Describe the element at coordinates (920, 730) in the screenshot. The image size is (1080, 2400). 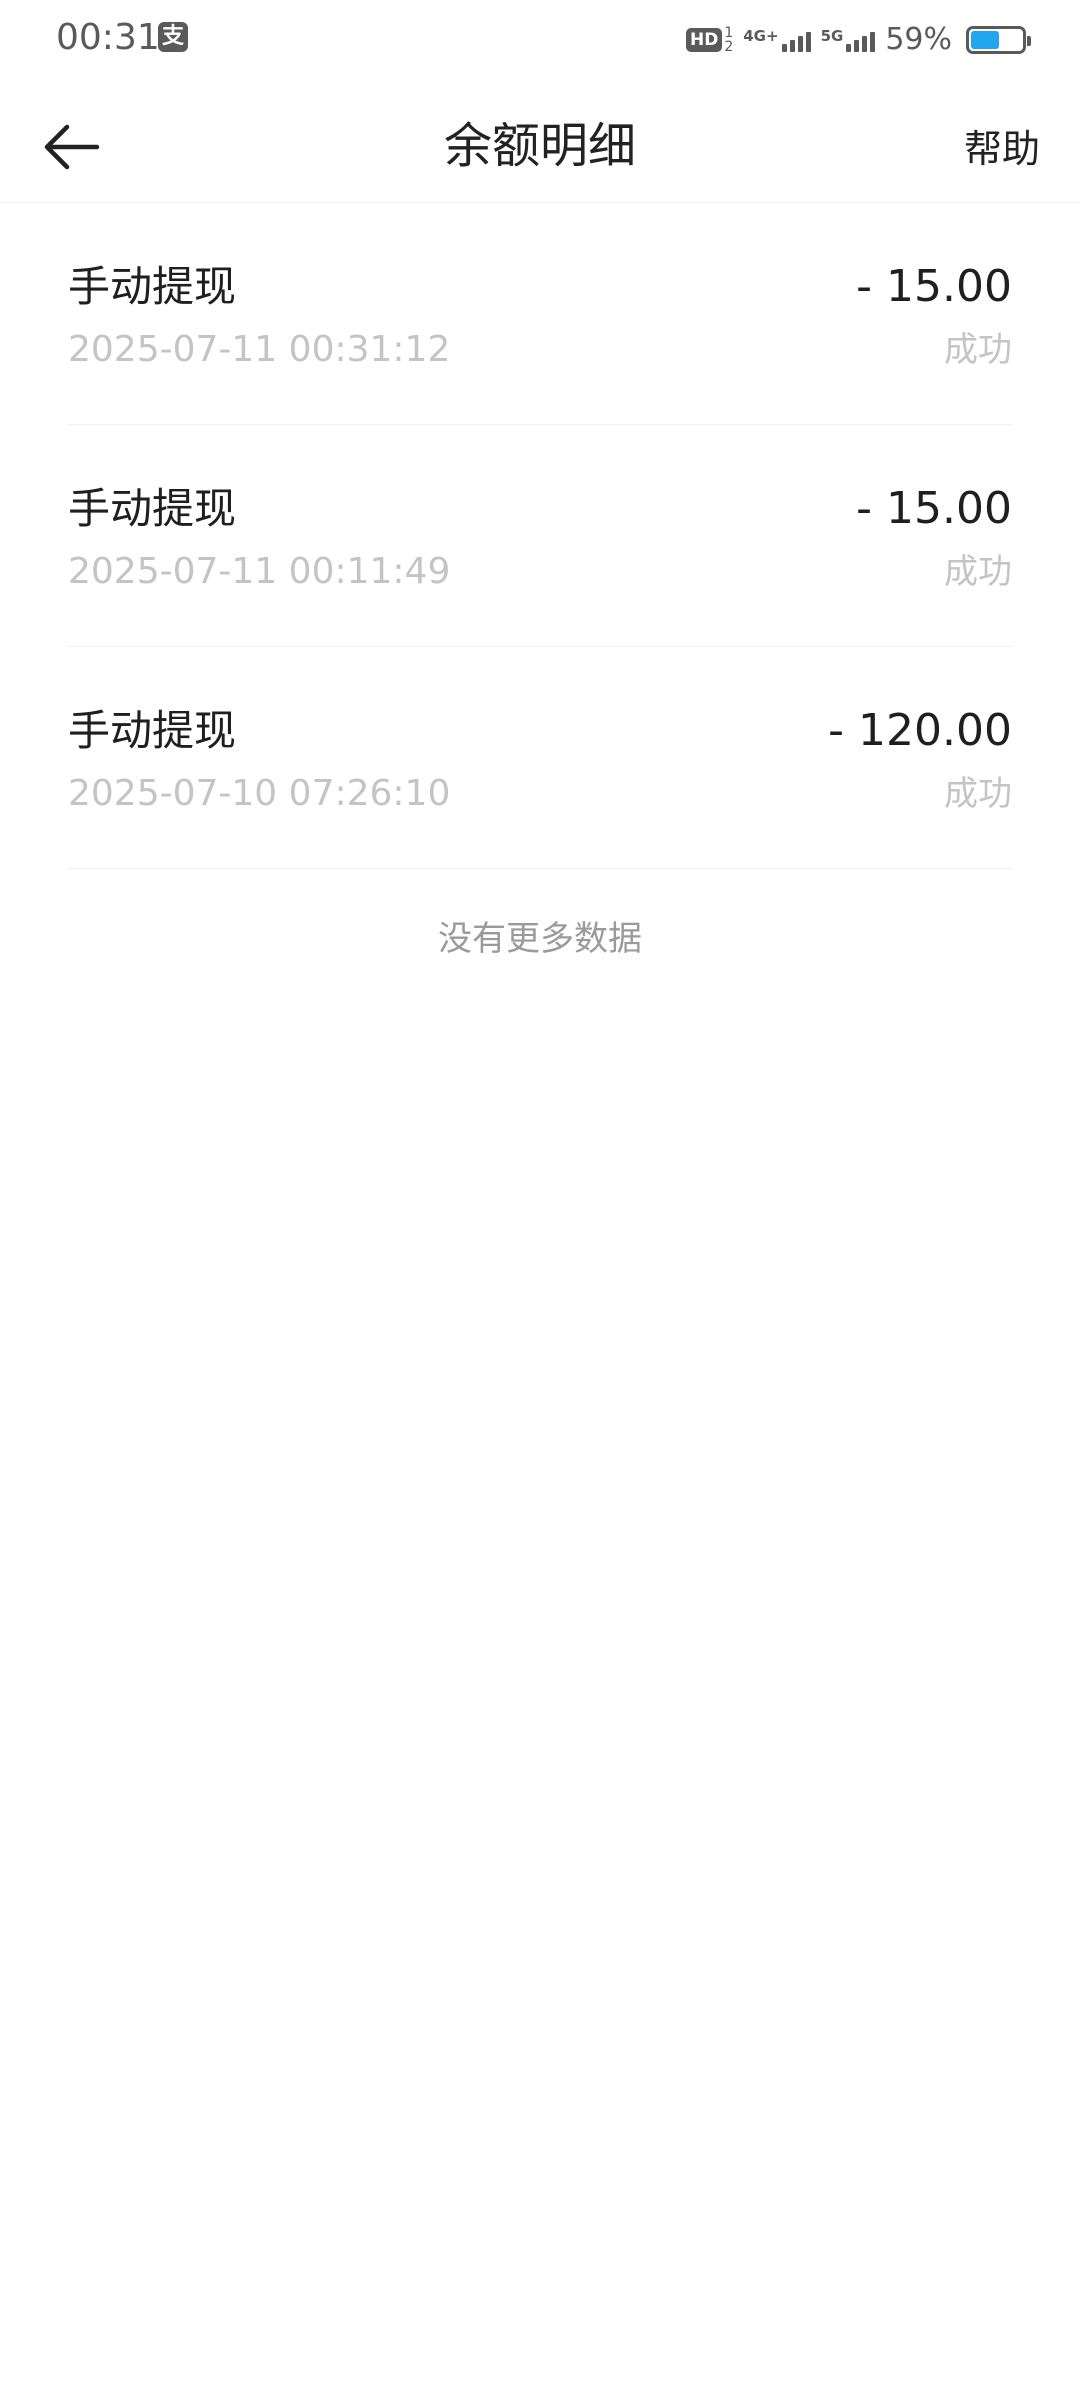
I see `record-amount: - 120.00` at that location.